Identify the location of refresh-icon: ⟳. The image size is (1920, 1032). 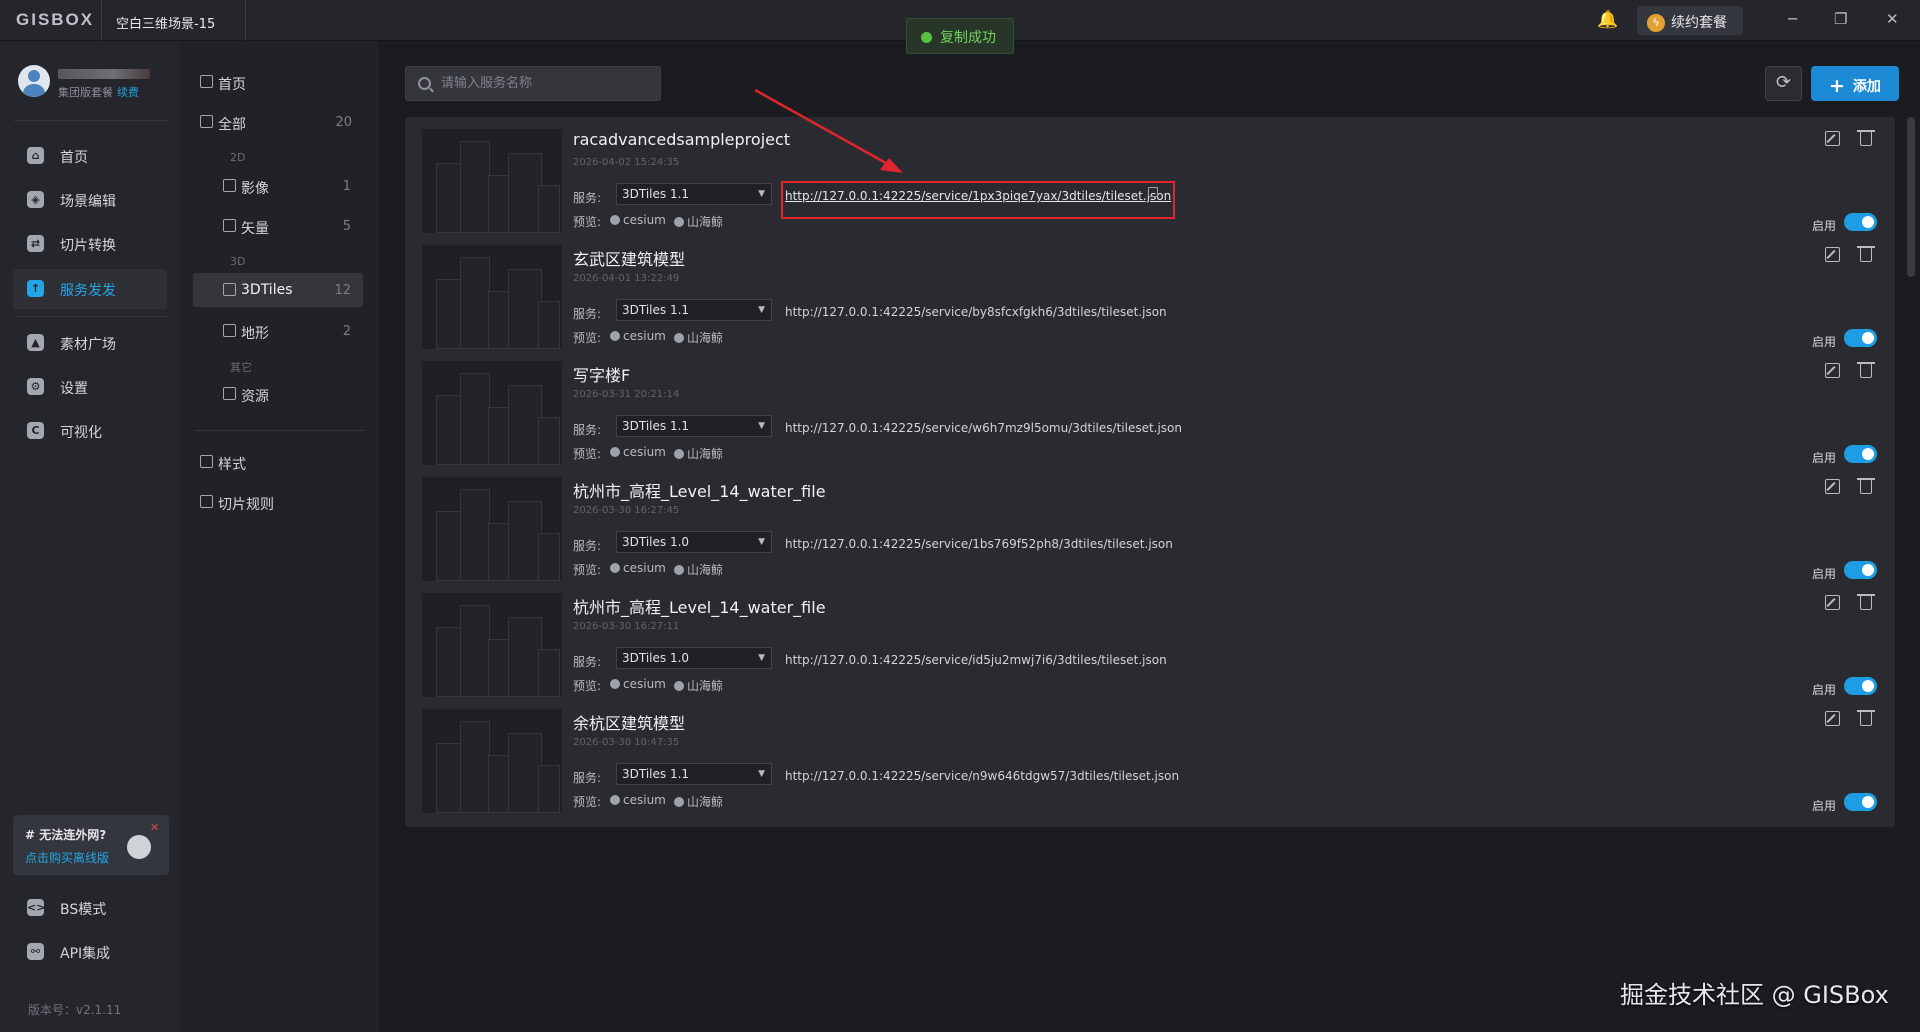
(1783, 82).